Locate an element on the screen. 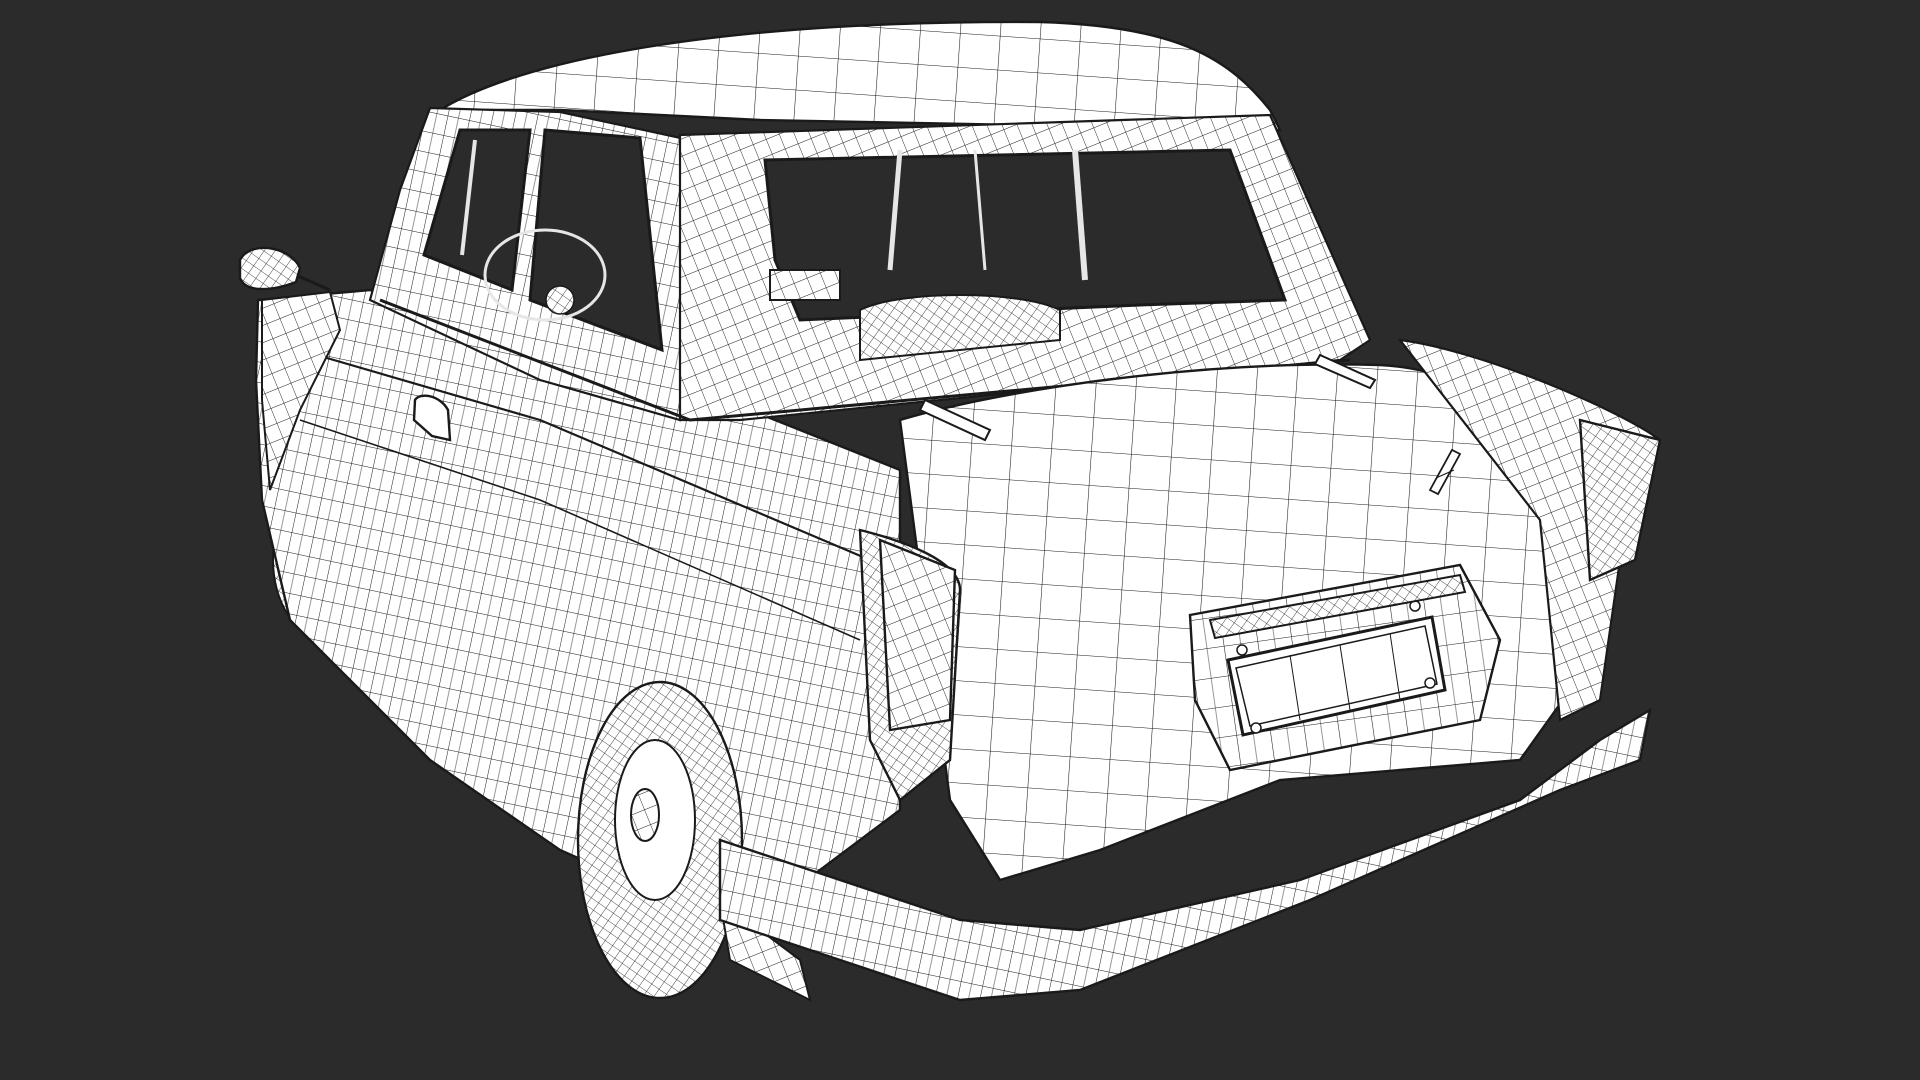 The image size is (1920, 1080). side-mirror is located at coordinates (284, 269).